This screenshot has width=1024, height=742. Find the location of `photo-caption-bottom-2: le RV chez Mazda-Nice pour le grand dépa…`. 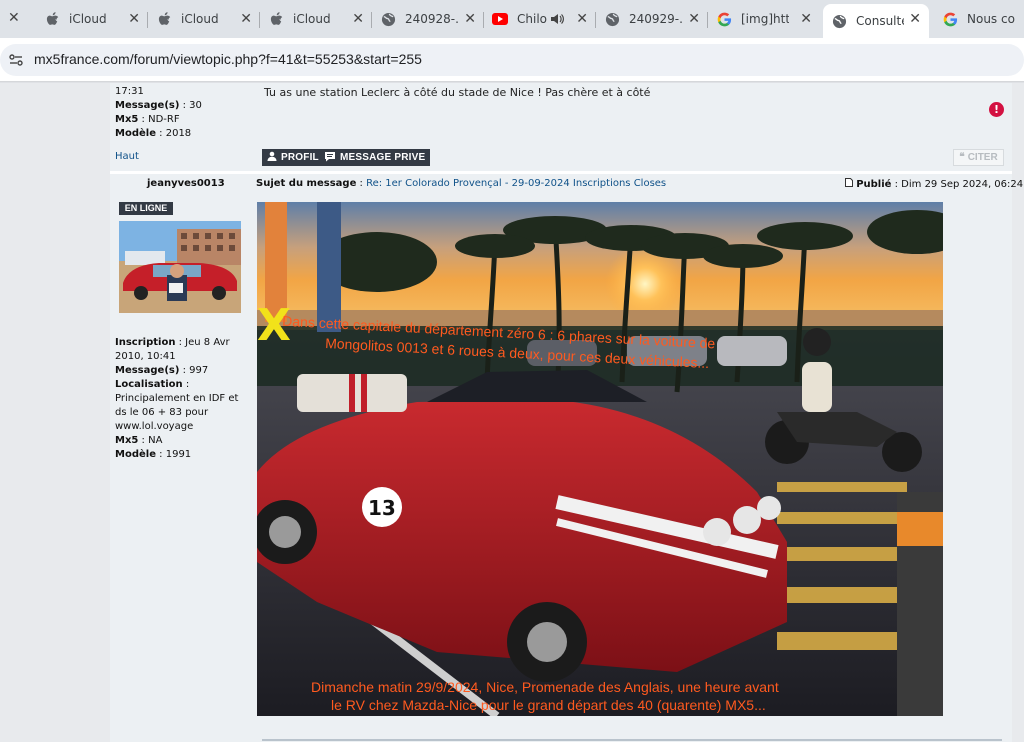

photo-caption-bottom-2: le RV chez Mazda-Nice pour le grand dépa… is located at coordinates (548, 705).